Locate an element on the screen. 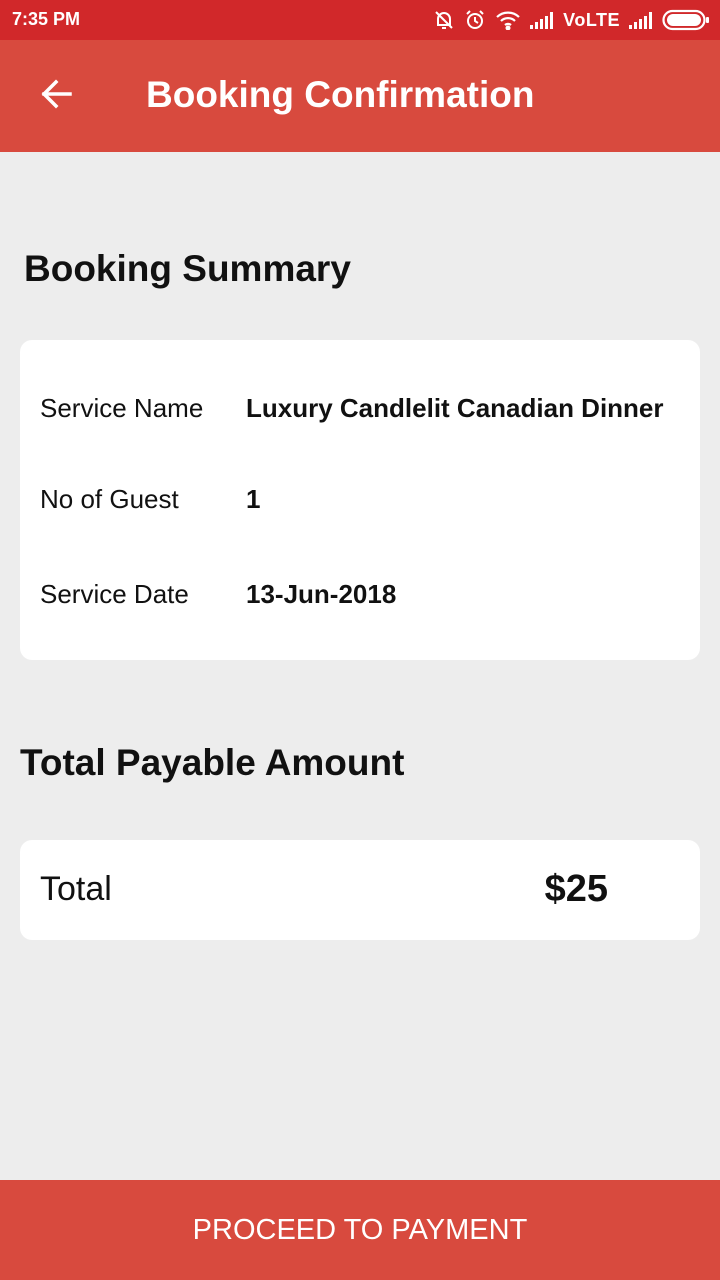  guest-count-label: No of Guest is located at coordinates (109, 499).